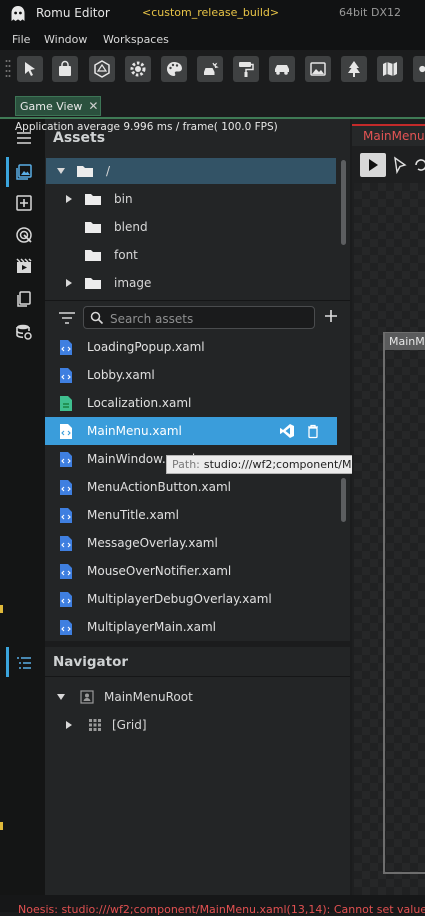 This screenshot has height=916, width=425. I want to click on more-tool-button, so click(419, 69).